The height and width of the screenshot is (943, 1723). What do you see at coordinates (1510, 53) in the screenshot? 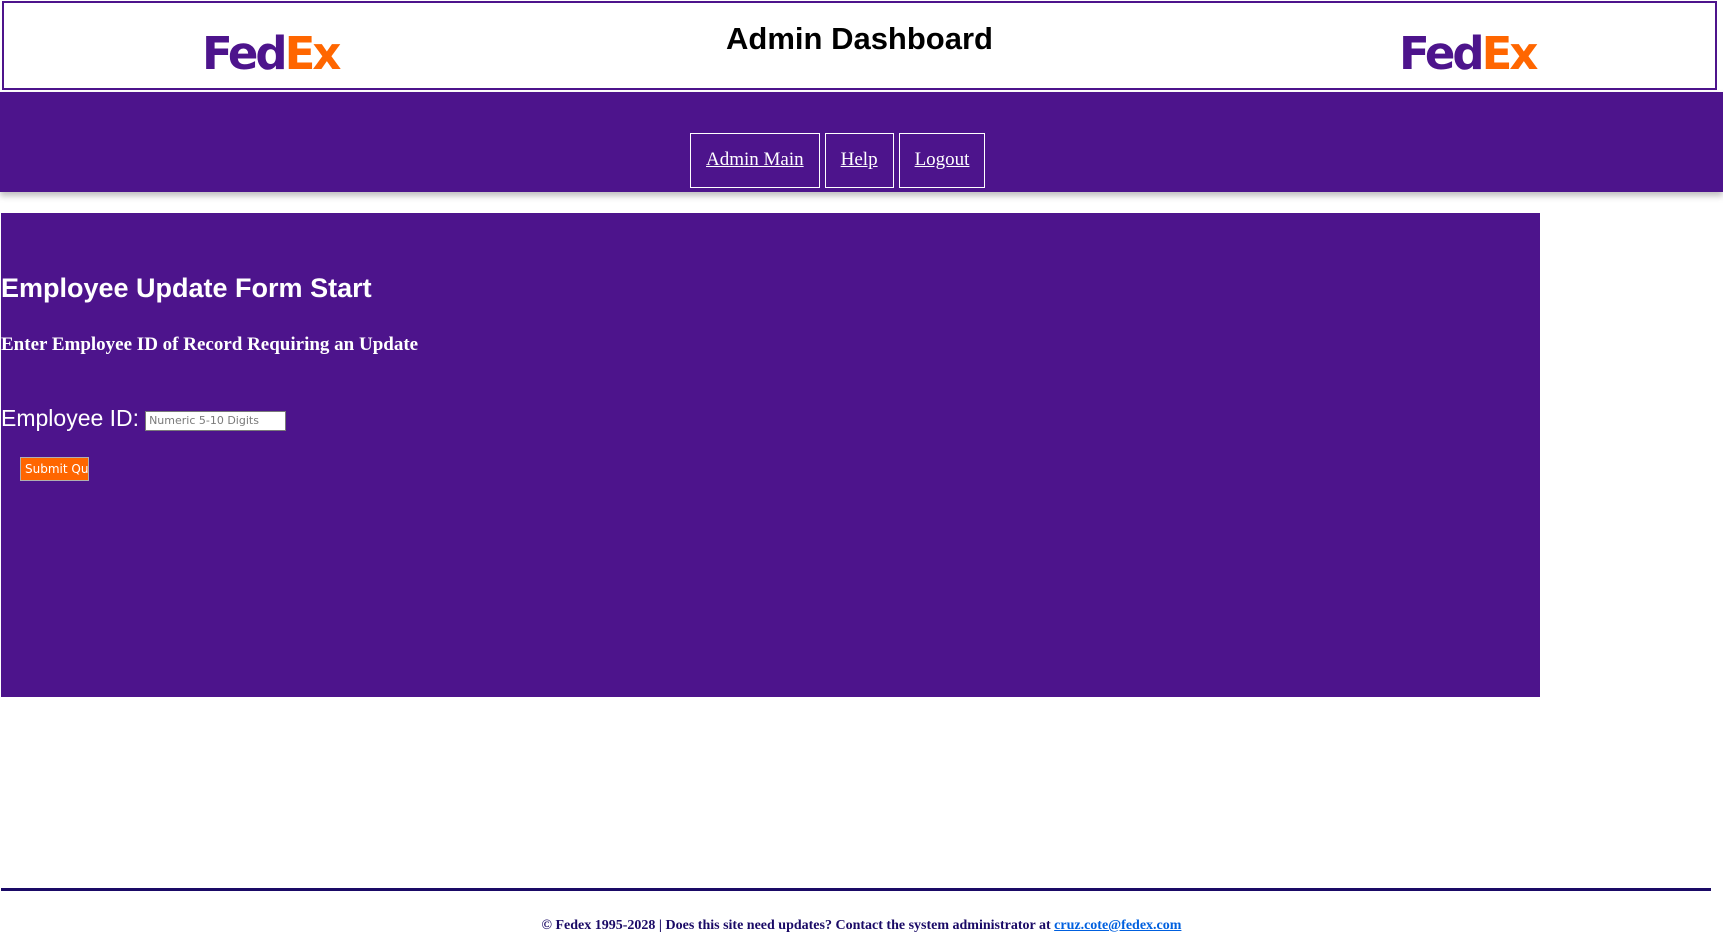
I see `logo-ex-text: Ex` at bounding box center [1510, 53].